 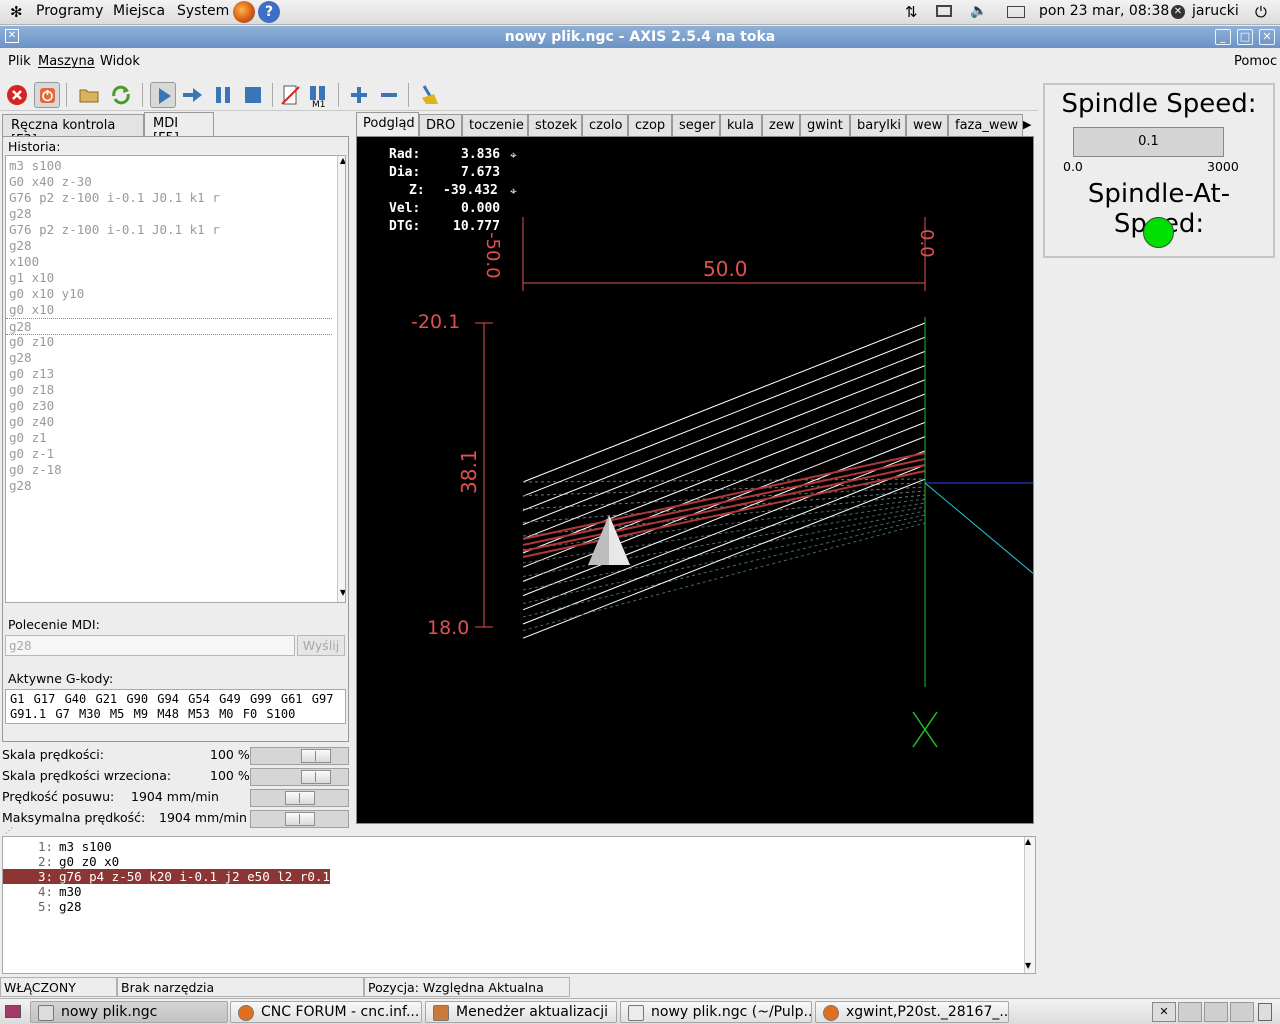 What do you see at coordinates (31, 277) in the screenshot?
I see `history-item: g1 x10` at bounding box center [31, 277].